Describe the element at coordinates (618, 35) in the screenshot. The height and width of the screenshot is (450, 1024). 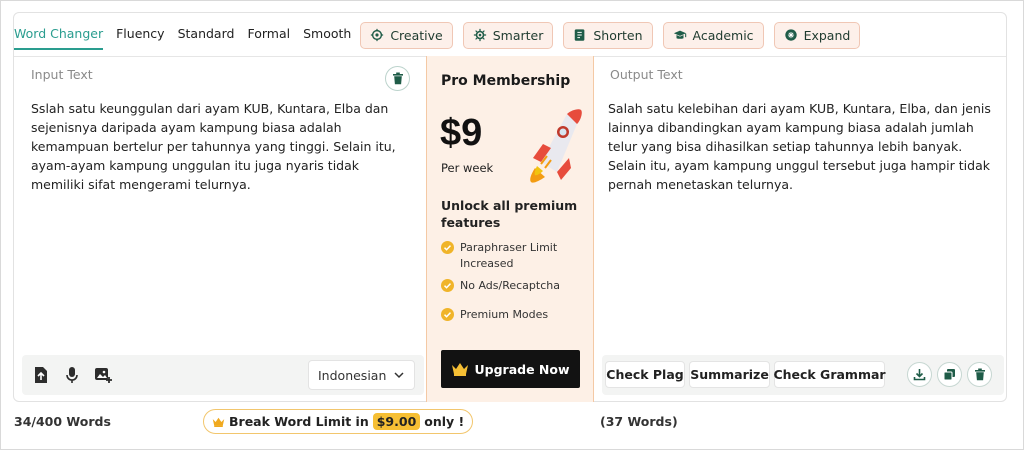
I see `tab-shorten-label: Shorten` at that location.